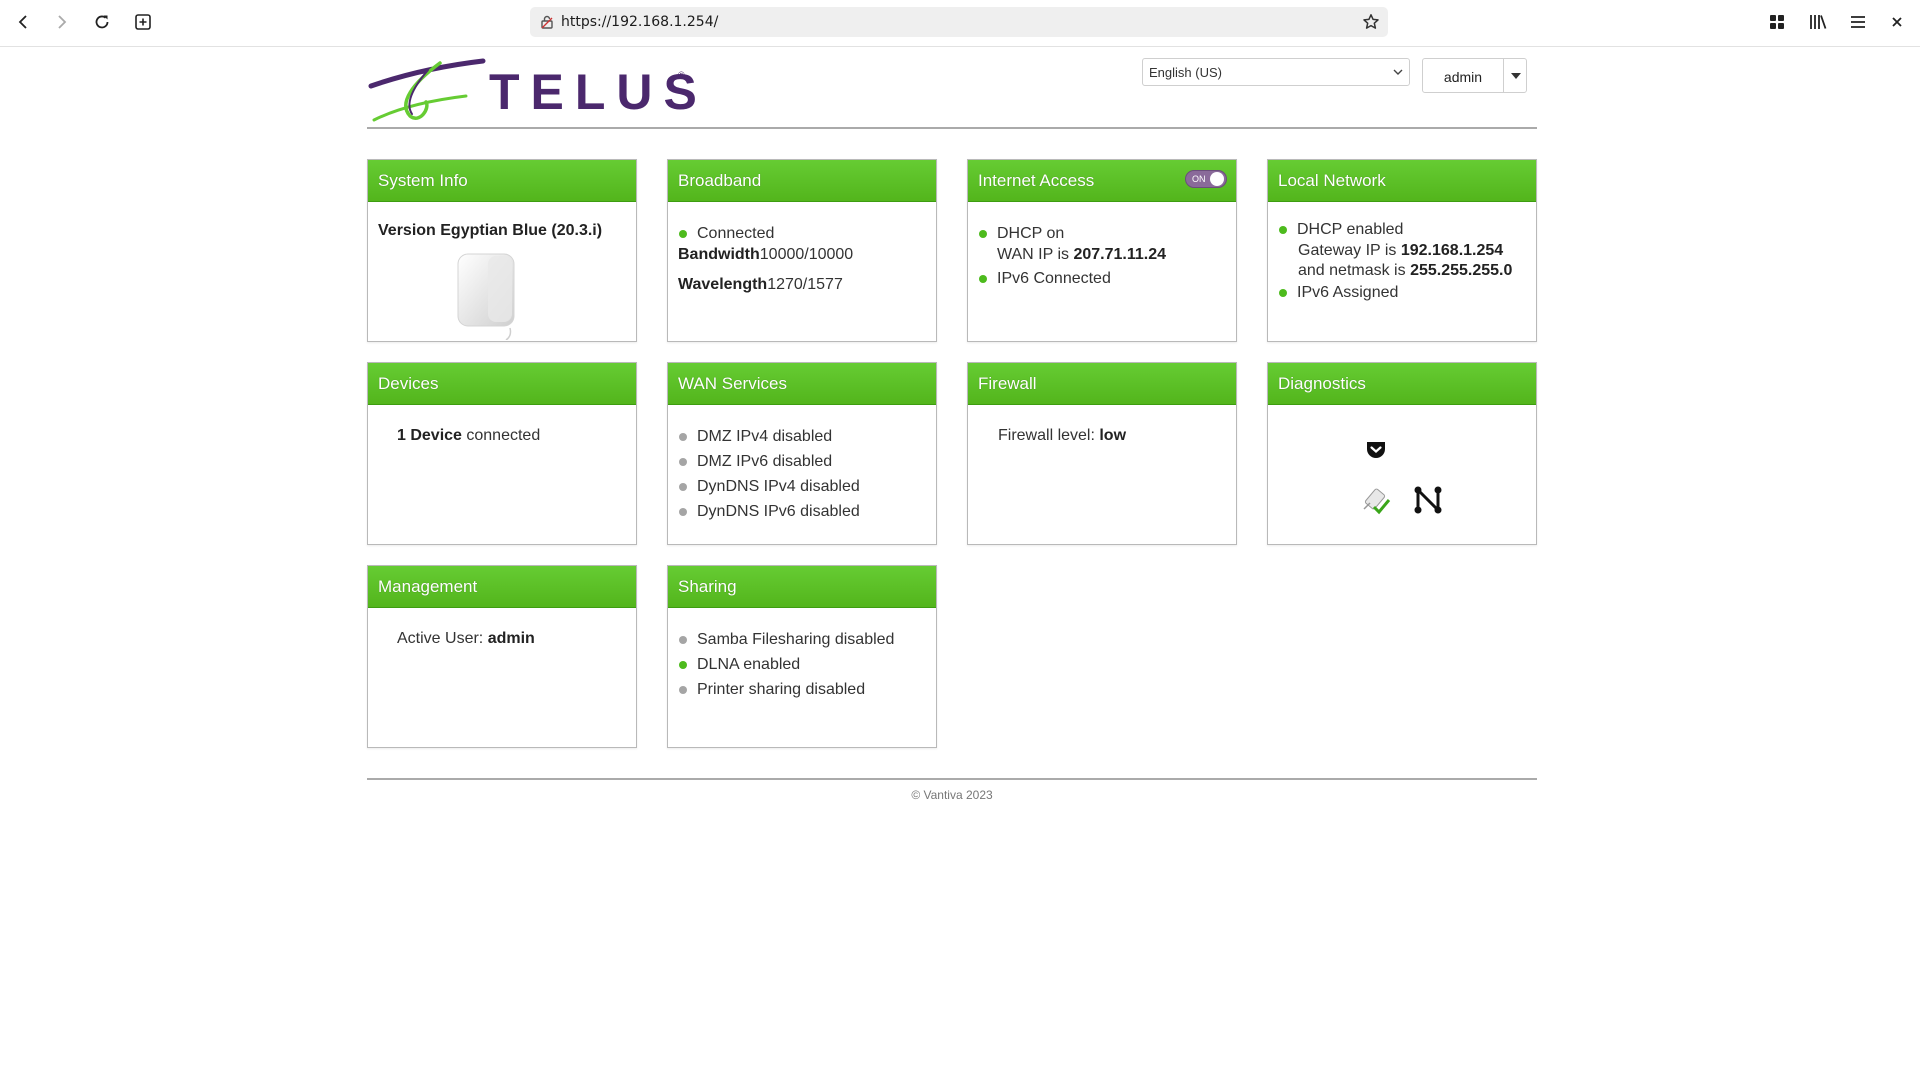  Describe the element at coordinates (1102, 453) in the screenshot. I see `card-firewall: Firewall Firewall level: low` at that location.